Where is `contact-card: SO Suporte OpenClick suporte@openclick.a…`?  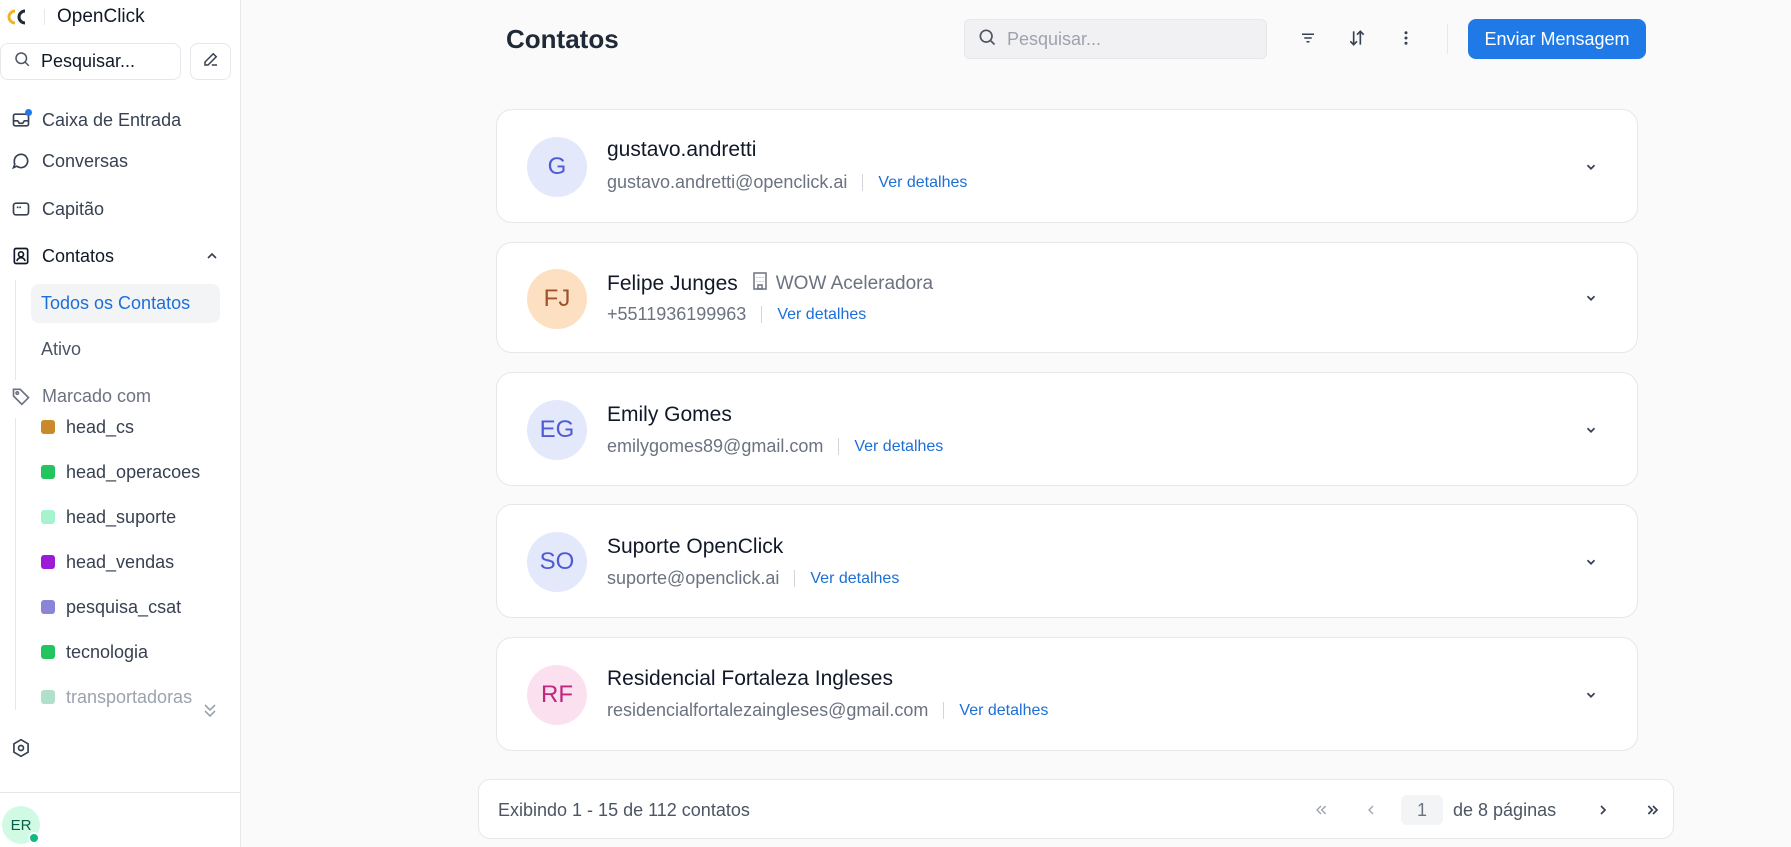 contact-card: SO Suporte OpenClick suporte@openclick.a… is located at coordinates (1067, 561).